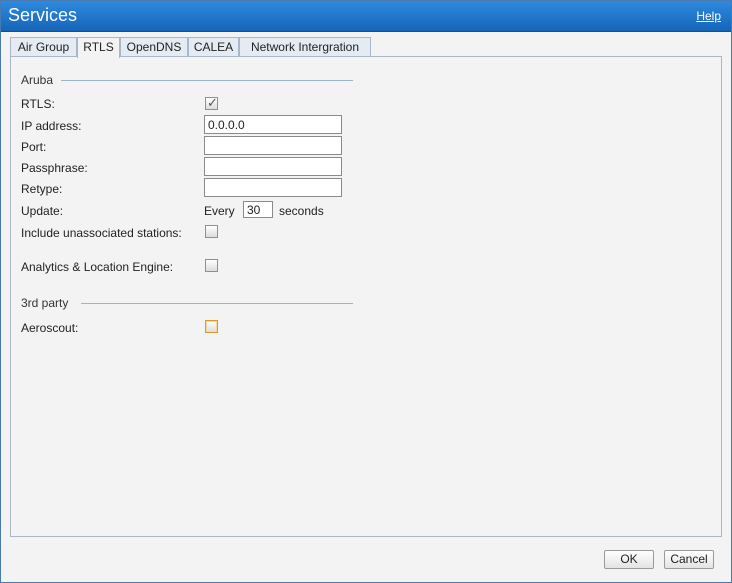 The width and height of the screenshot is (732, 583). What do you see at coordinates (207, 80) in the screenshot?
I see `aruba-section-divider` at bounding box center [207, 80].